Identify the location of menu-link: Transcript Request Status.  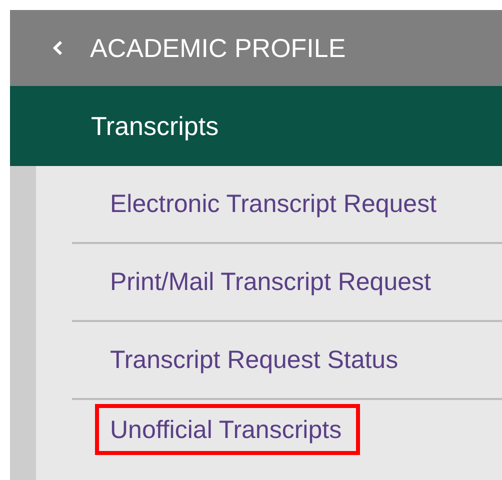
(254, 360).